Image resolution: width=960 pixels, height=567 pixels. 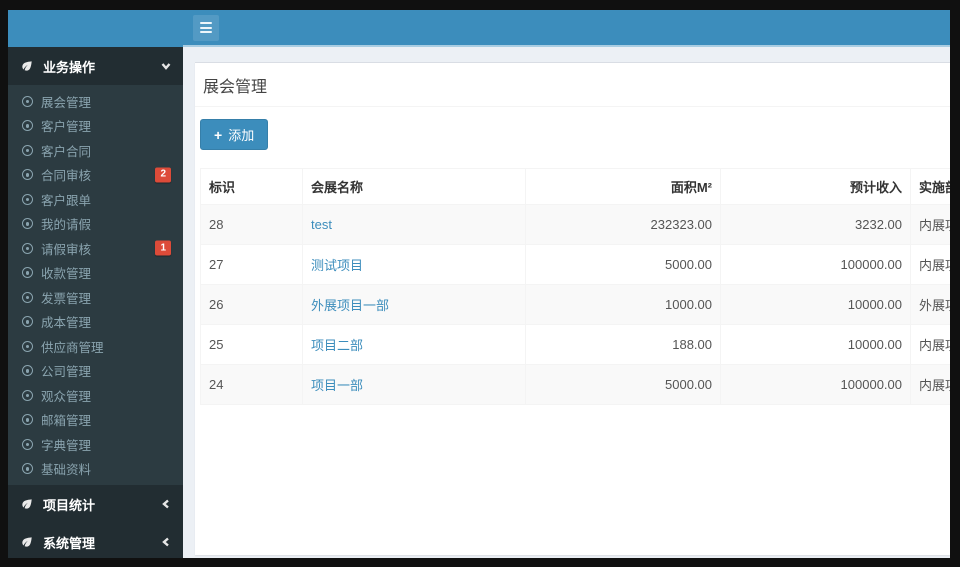 What do you see at coordinates (251, 224) in the screenshot?
I see `cell-id: 28` at bounding box center [251, 224].